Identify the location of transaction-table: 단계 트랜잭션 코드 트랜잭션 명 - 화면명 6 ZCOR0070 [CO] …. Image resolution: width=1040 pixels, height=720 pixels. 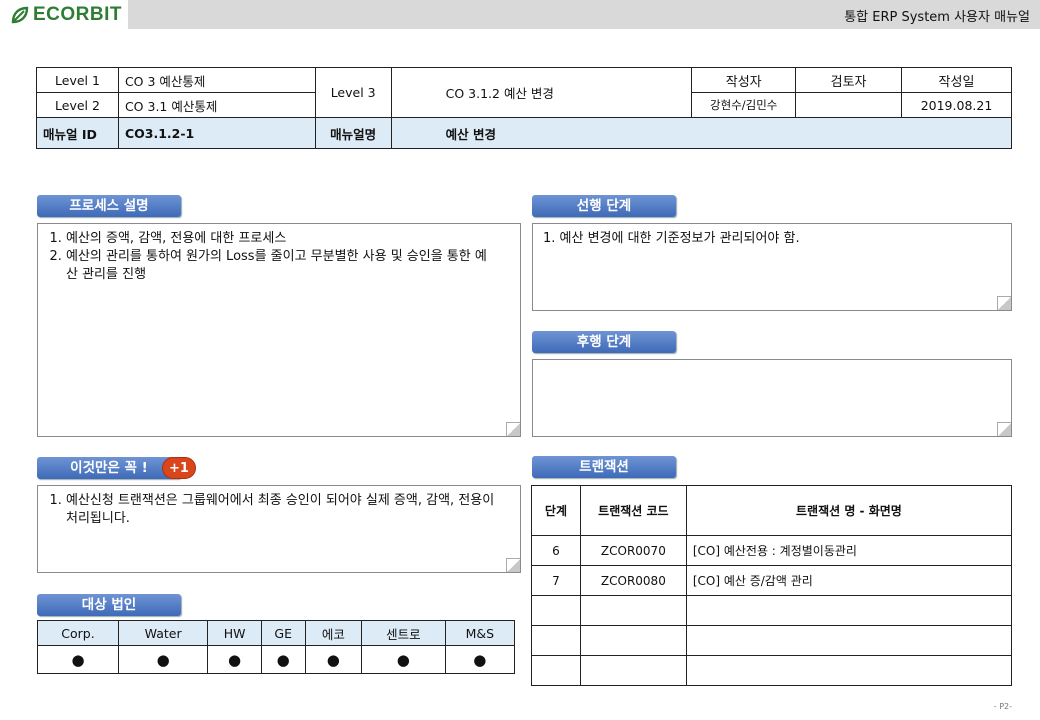
(772, 585).